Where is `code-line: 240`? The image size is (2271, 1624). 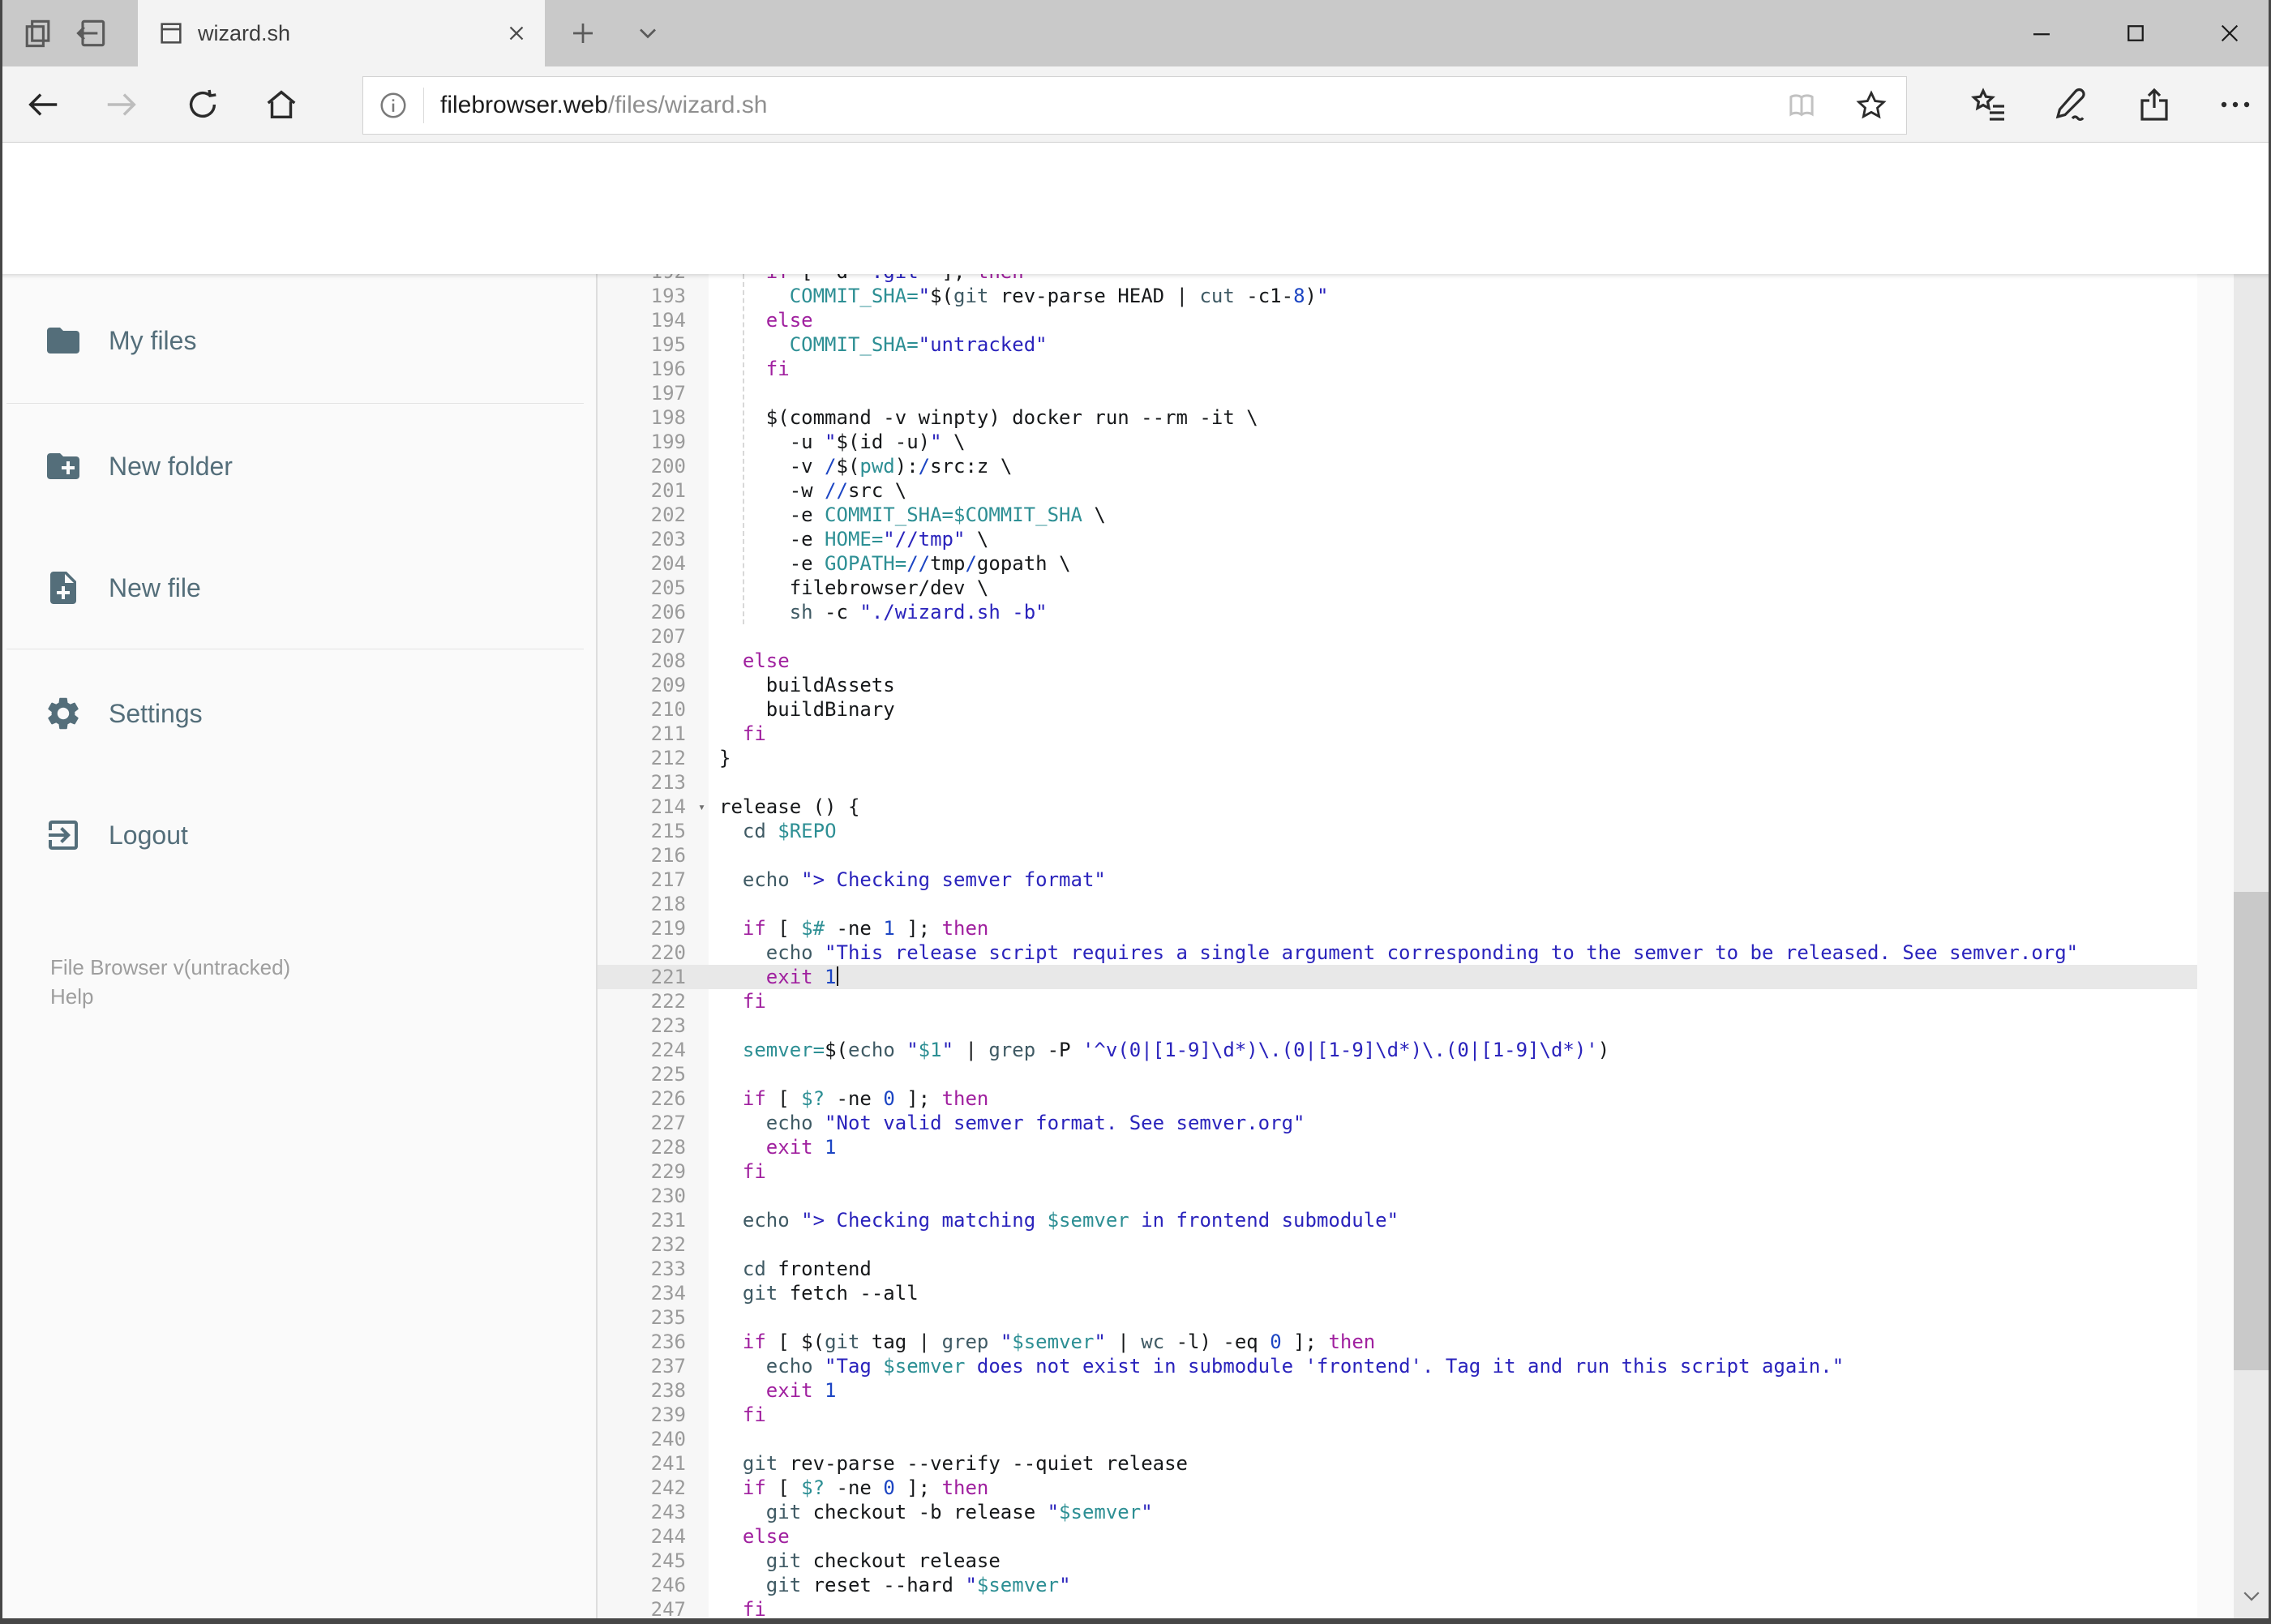 code-line: 240 is located at coordinates (1398, 1439).